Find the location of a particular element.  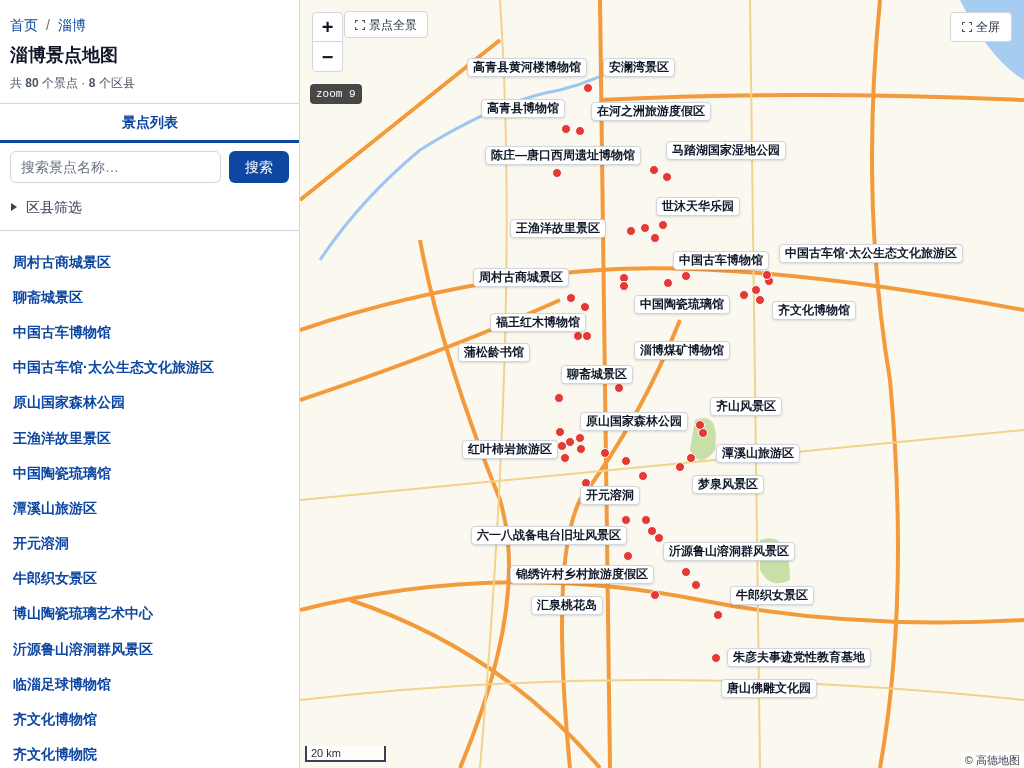

spot-link: 潭溪山旅游区 is located at coordinates (149, 508).